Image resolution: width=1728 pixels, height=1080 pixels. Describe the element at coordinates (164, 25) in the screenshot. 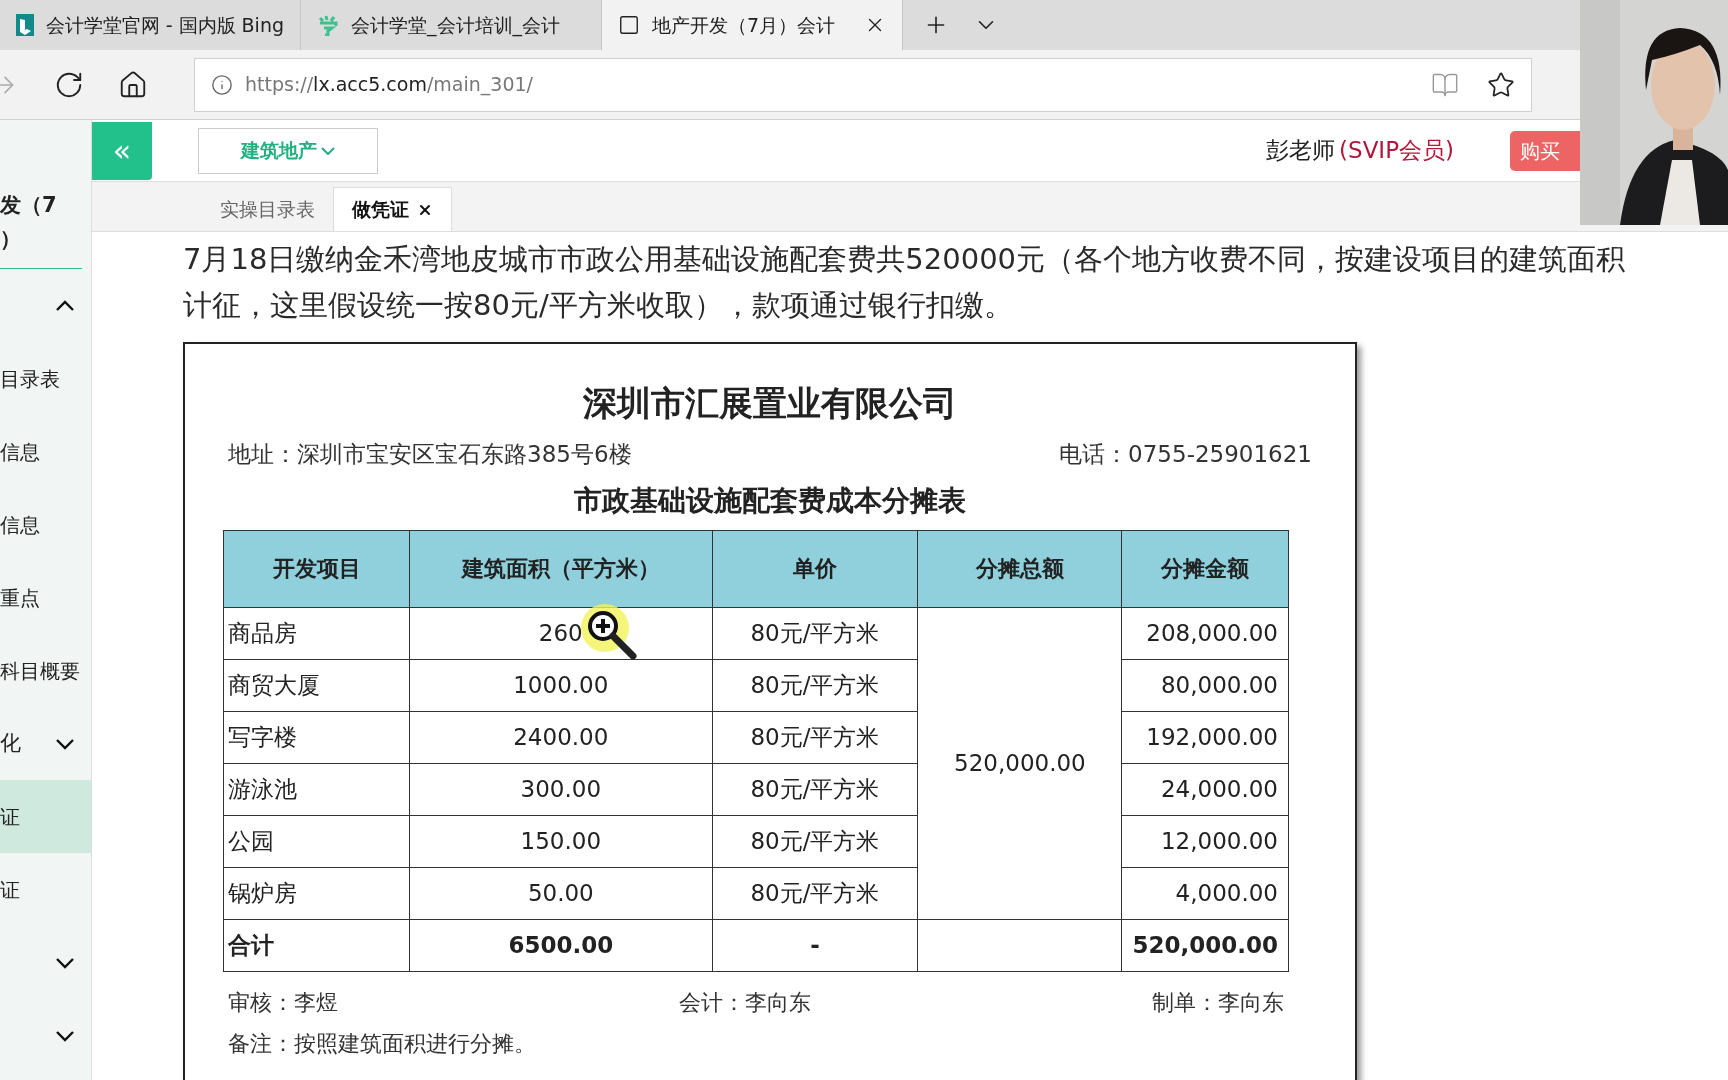

I see `tab-title: 会计学堂官网 - 国内版 Bing` at that location.